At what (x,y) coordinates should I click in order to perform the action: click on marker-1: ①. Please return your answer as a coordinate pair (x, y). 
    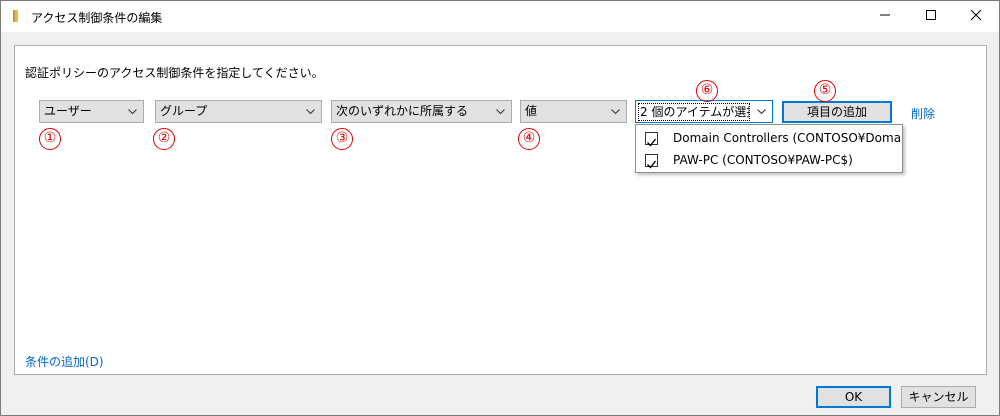
    Looking at the image, I should click on (50, 139).